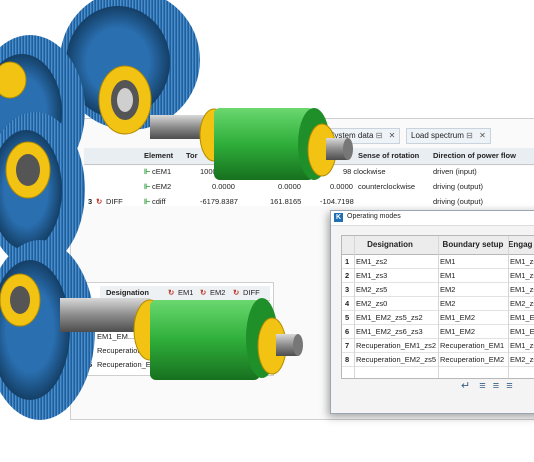 This screenshot has width=534, height=462. Describe the element at coordinates (347, 303) in the screenshot. I see `row-number: 4` at that location.